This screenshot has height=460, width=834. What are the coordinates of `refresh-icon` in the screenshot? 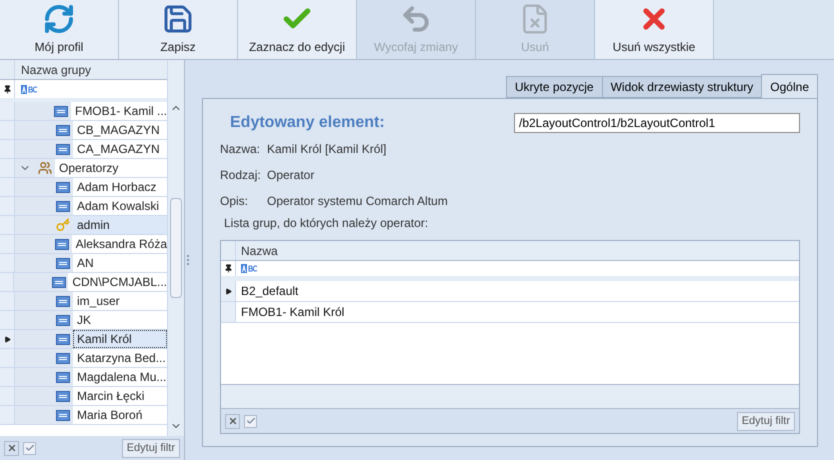 It's located at (59, 19).